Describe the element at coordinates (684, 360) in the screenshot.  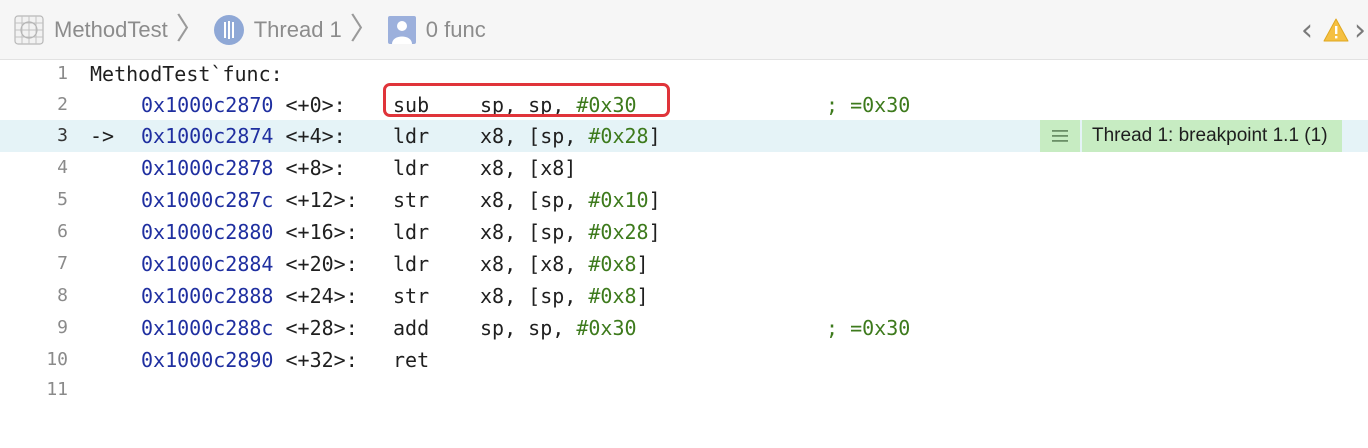
I see `code-line: 10 0x1000c2890 <+32>: ret` at that location.